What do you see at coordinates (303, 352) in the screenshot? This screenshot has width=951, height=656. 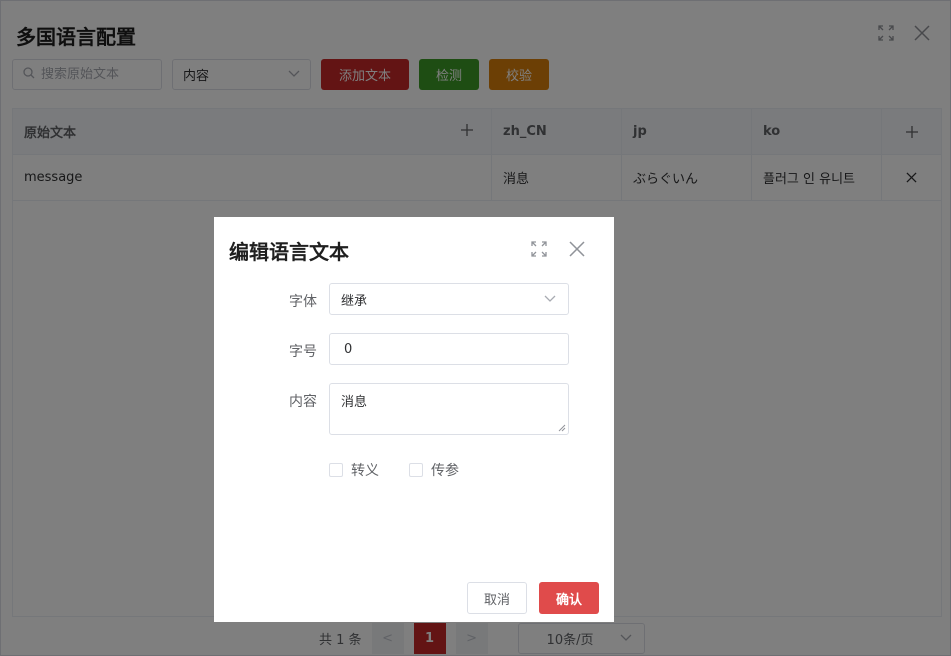 I see `font-size-label: 字号` at bounding box center [303, 352].